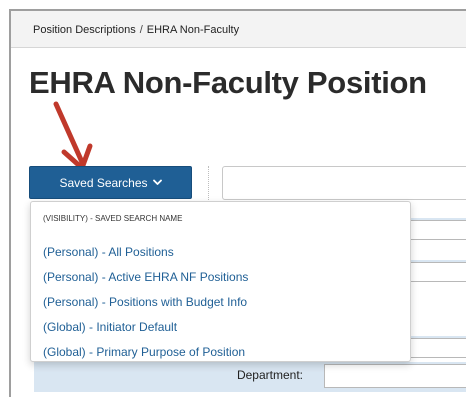 Image resolution: width=466 pixels, height=397 pixels. Describe the element at coordinates (144, 352) in the screenshot. I see `saved-search-item: (Global) - Primary Purpose of Position` at that location.